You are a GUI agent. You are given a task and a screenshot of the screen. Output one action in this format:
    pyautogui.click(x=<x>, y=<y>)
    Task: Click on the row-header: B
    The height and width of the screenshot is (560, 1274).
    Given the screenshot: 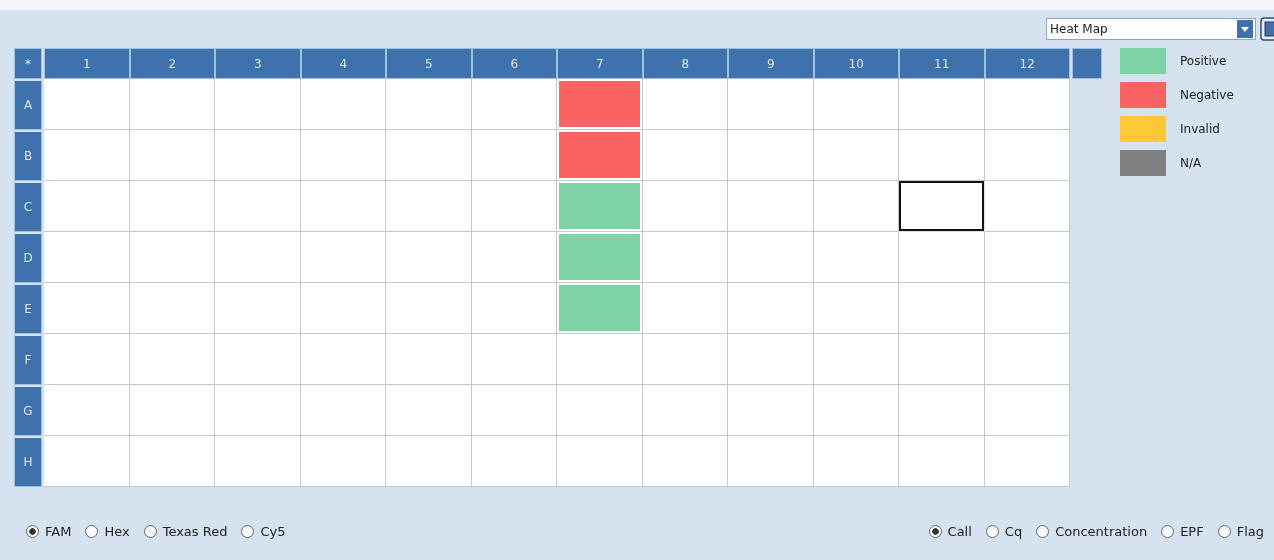 What is the action you would take?
    pyautogui.click(x=28, y=155)
    